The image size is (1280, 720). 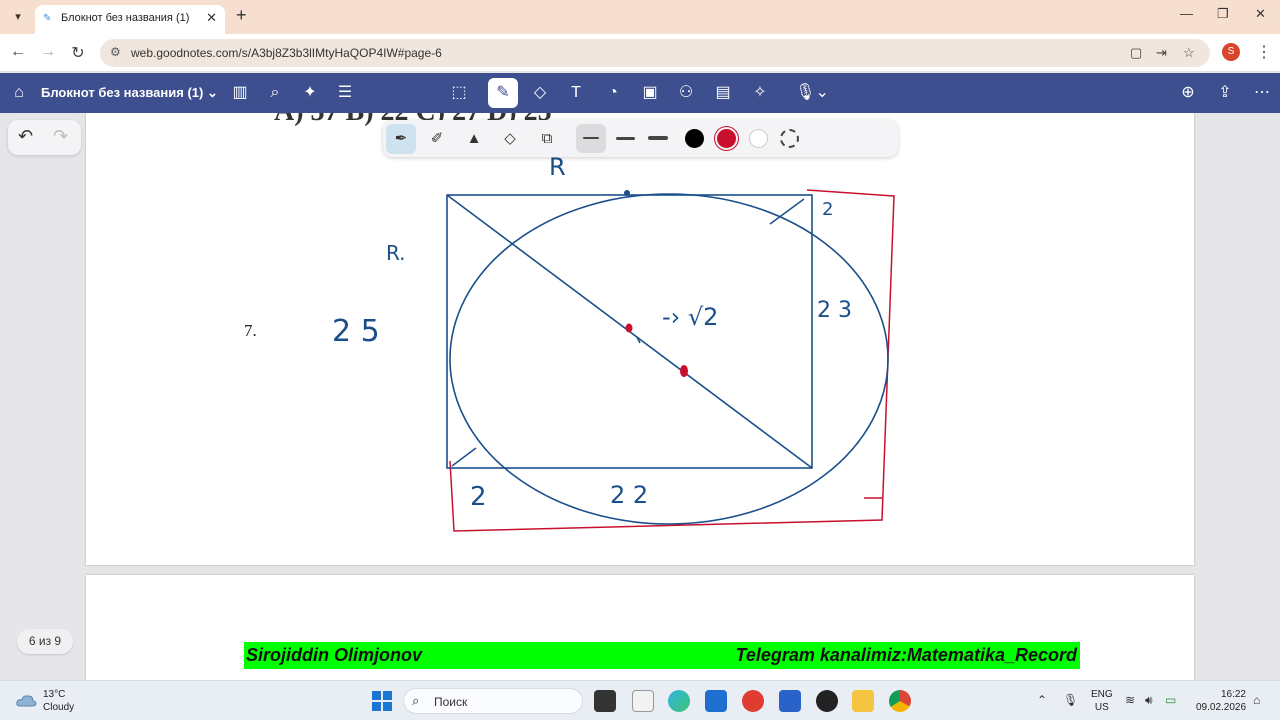 I want to click on diagonal-point, so click(x=684, y=371).